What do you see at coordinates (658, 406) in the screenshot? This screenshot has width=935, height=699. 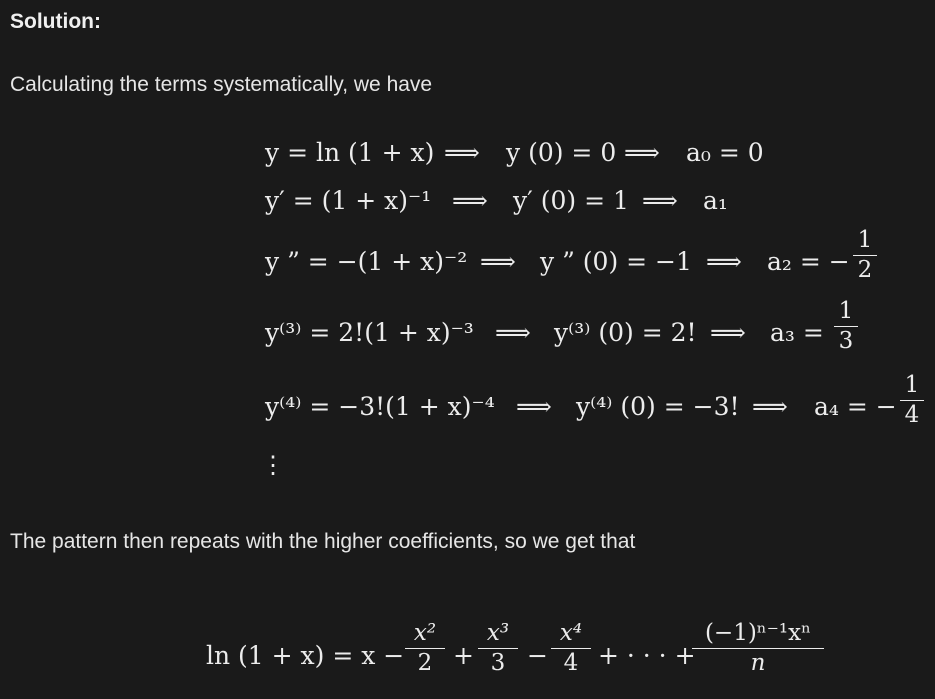 I see `row-5-mid: y⁽⁴⁾ (0) = −3!` at bounding box center [658, 406].